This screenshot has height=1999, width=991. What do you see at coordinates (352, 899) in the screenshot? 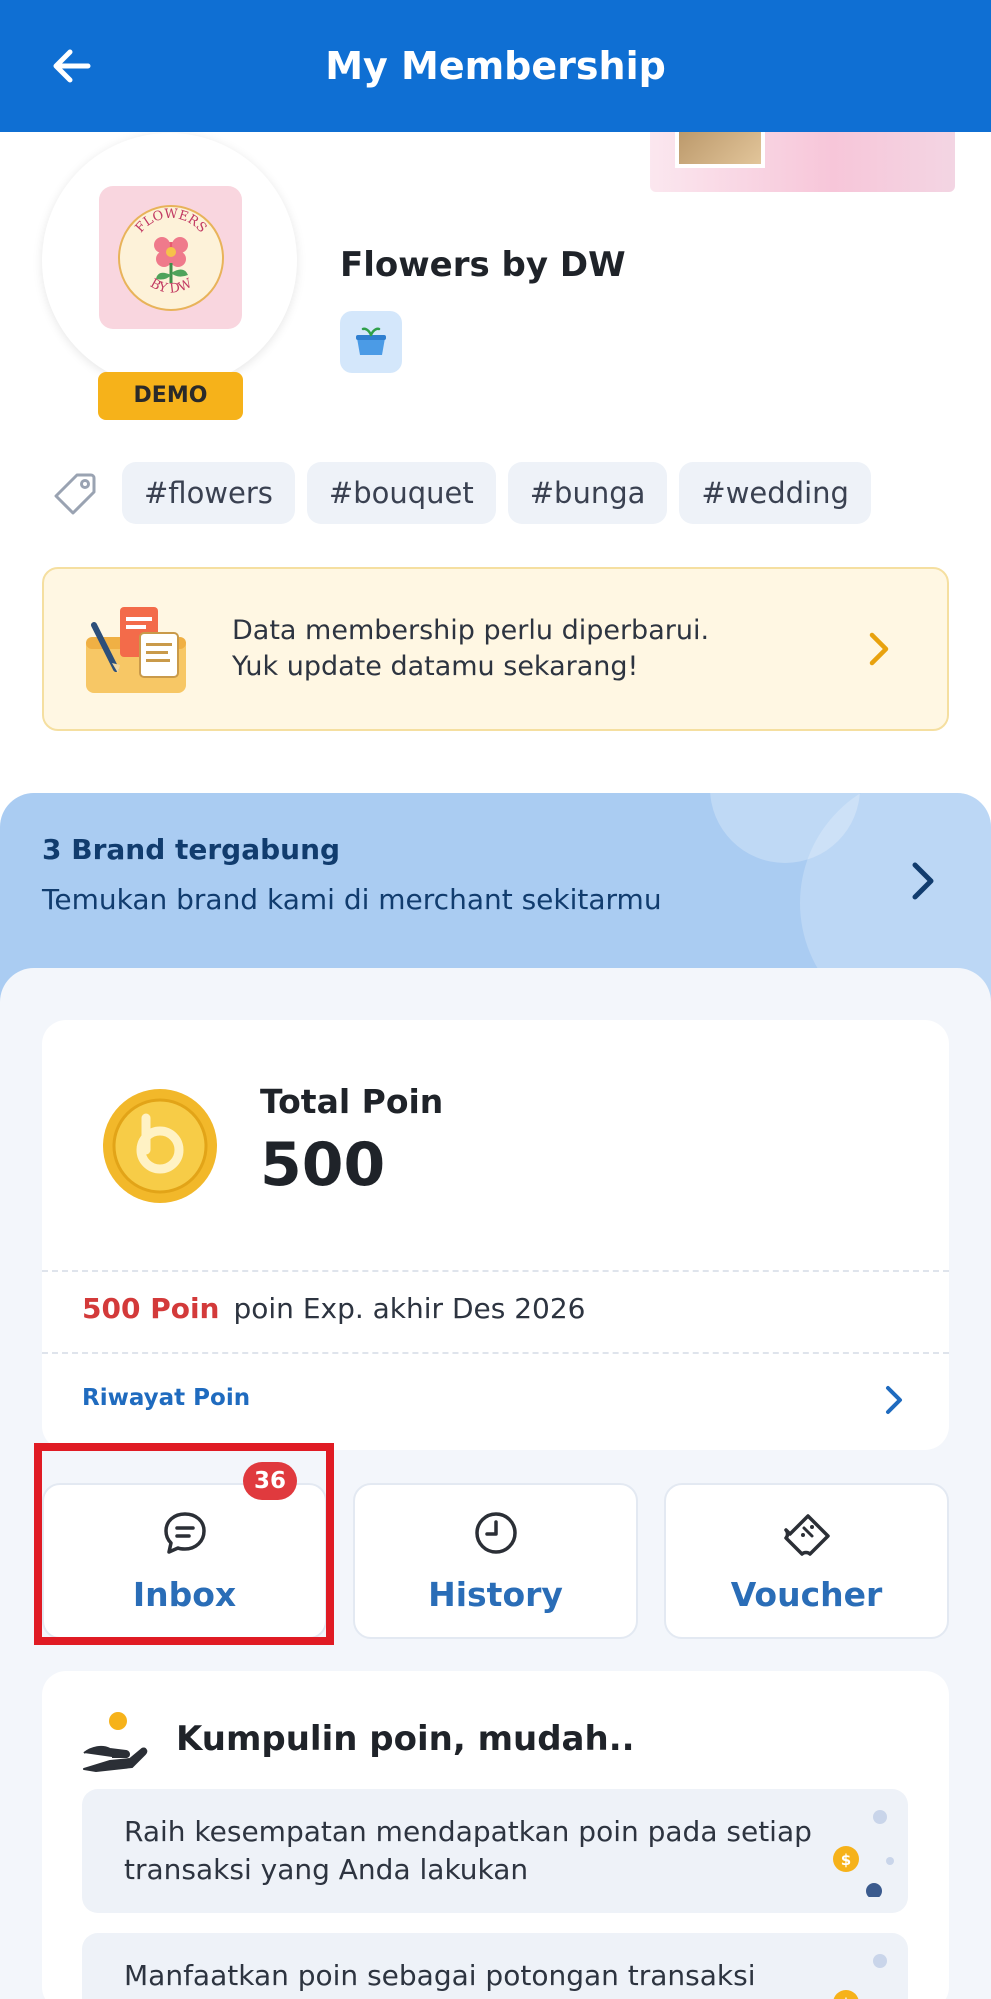
I see `brands-subtitle: Temukan brand kami di merchant sekitarmu` at bounding box center [352, 899].